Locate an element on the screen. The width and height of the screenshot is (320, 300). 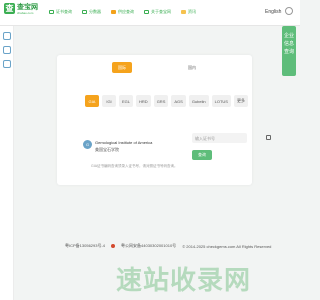
tab-domestic: 国内 is located at coordinates (192, 67).